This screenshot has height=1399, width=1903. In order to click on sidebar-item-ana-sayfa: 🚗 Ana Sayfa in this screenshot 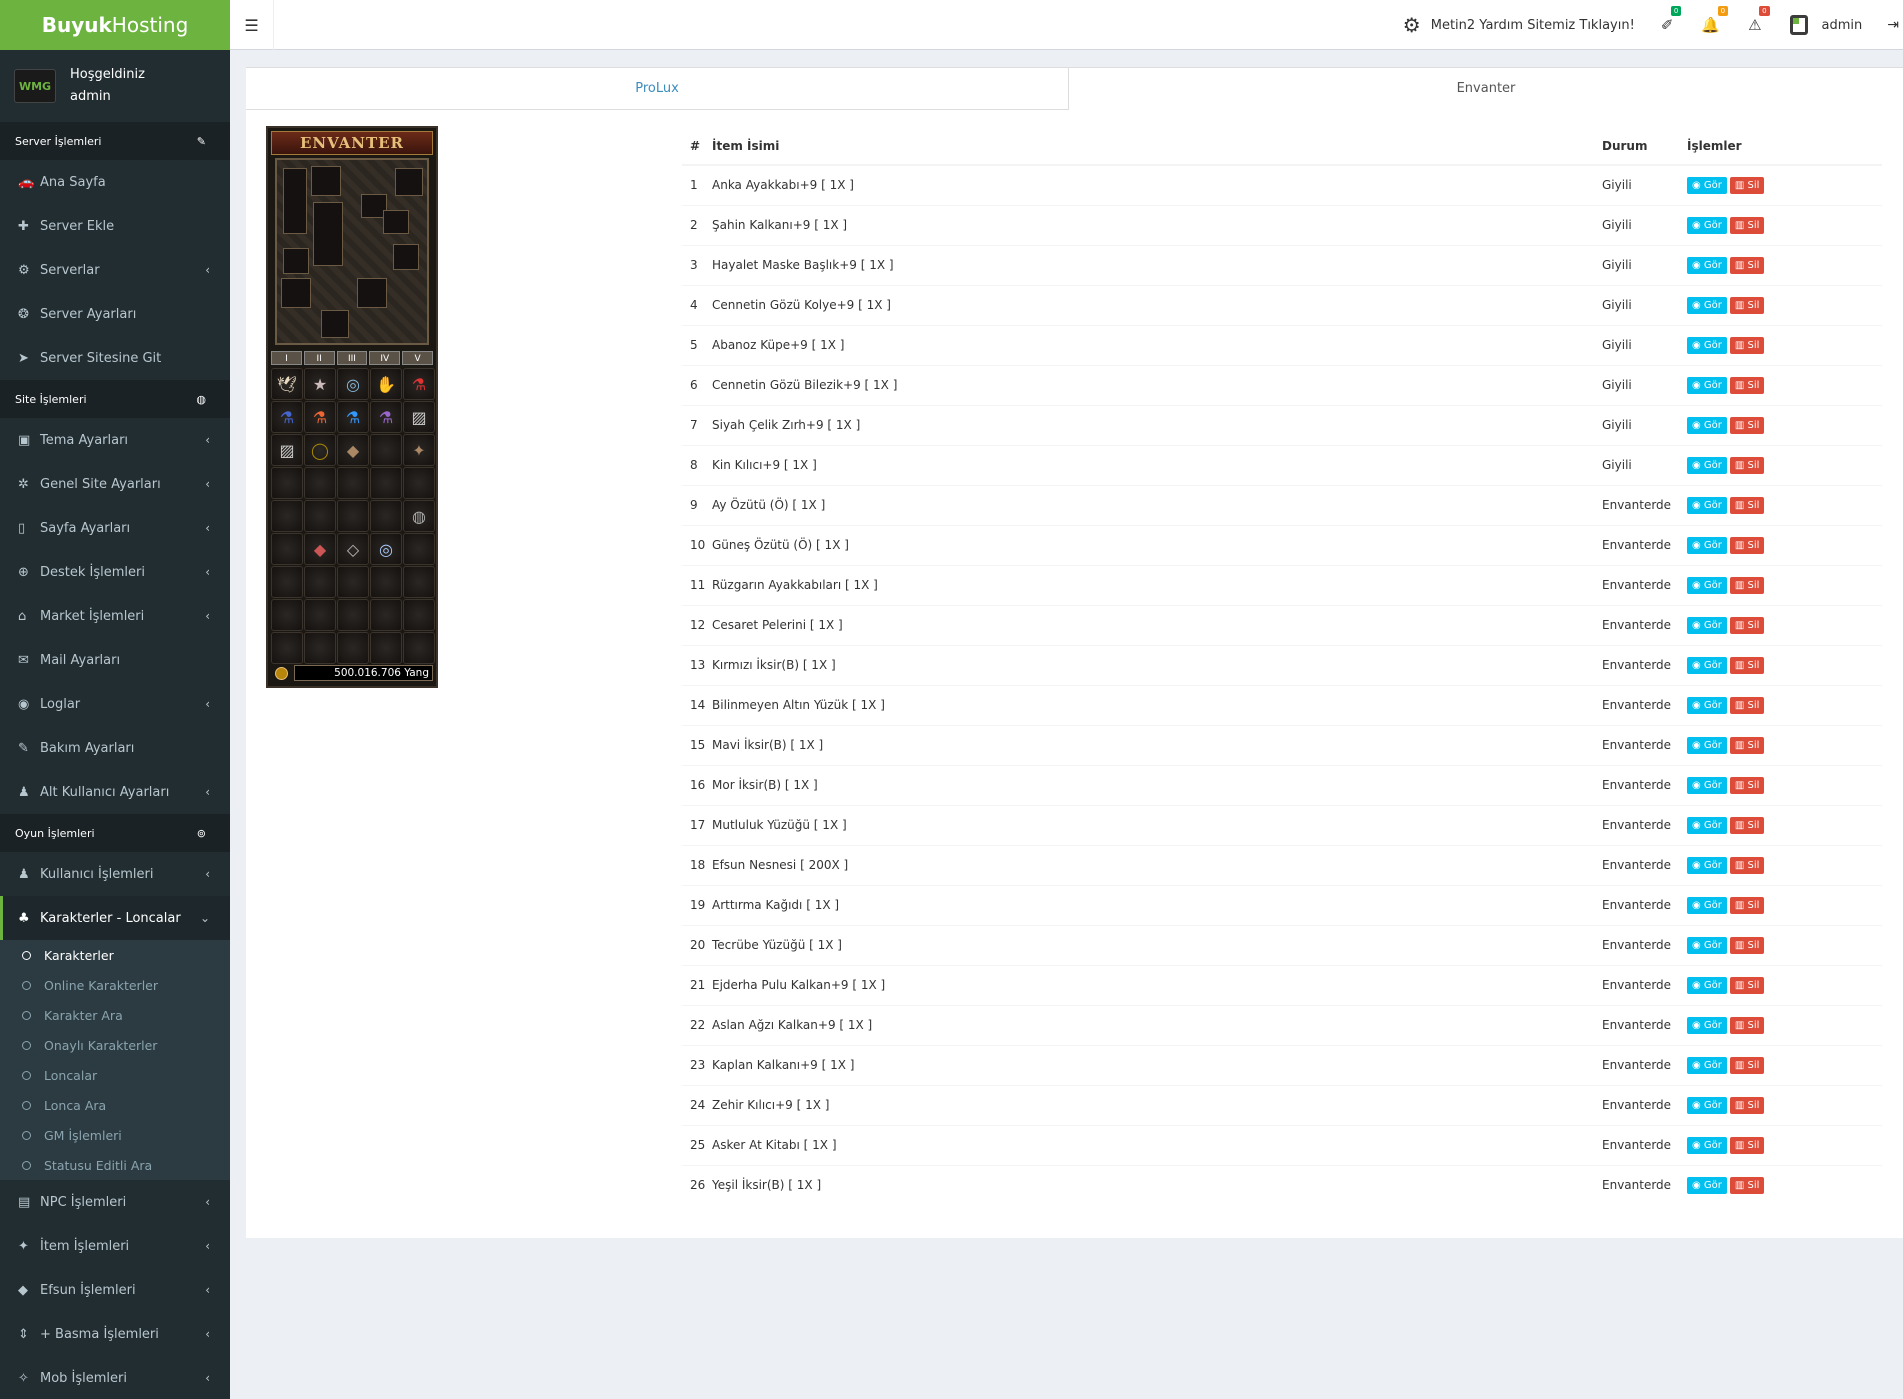, I will do `click(115, 182)`.